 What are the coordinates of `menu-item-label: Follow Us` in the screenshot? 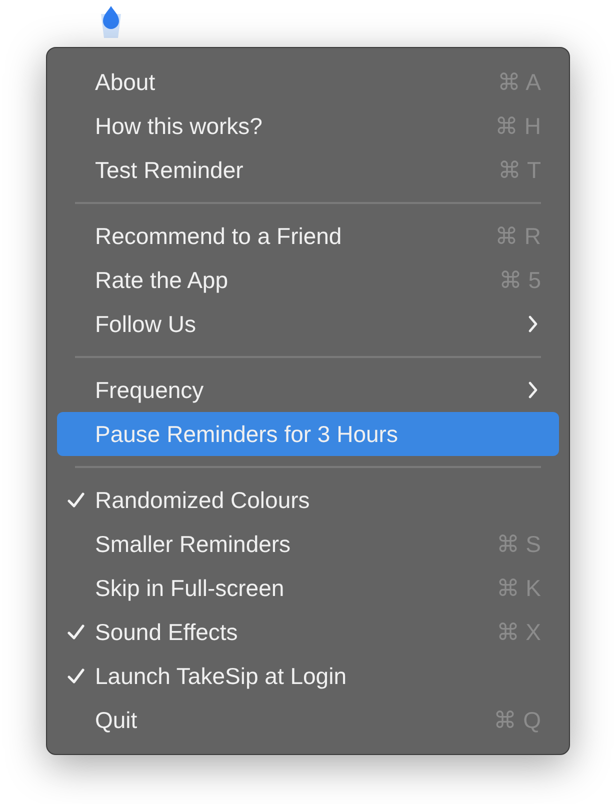 It's located at (145, 324).